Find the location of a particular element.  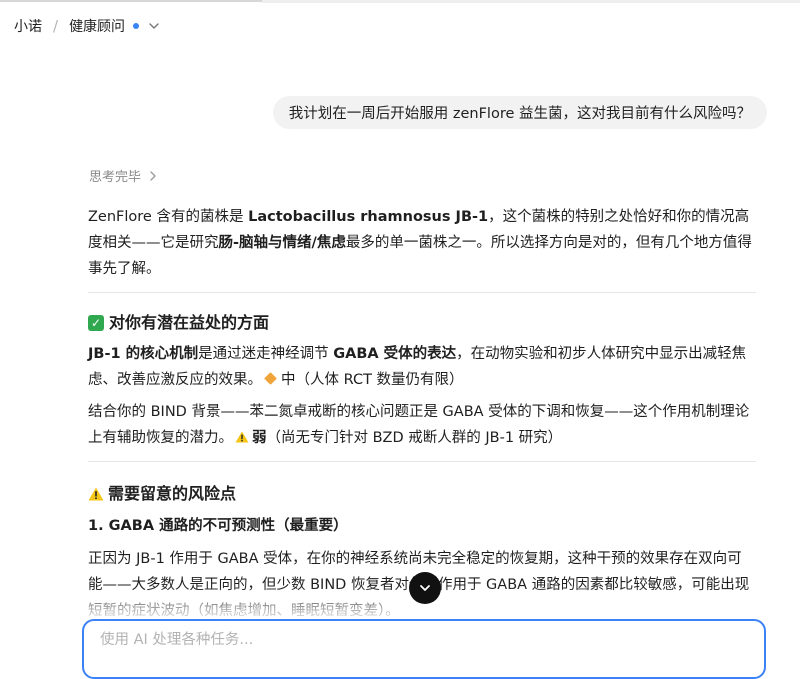

intro-text-1: ZenFlore 含有的菌株是 is located at coordinates (168, 217).